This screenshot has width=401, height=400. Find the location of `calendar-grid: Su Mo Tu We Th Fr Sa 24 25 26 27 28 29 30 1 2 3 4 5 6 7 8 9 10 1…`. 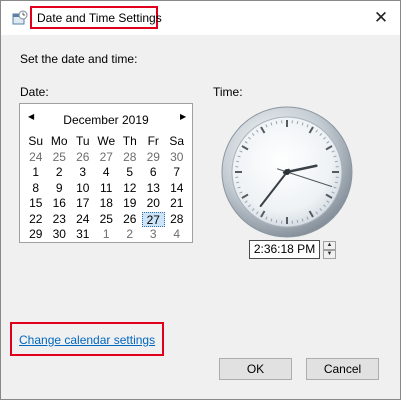

calendar-grid: Su Mo Tu We Th Fr Sa 24 25 26 27 28 29 30 1 2 3 4 5 6 7 8 9 10 1… is located at coordinates (106, 188).